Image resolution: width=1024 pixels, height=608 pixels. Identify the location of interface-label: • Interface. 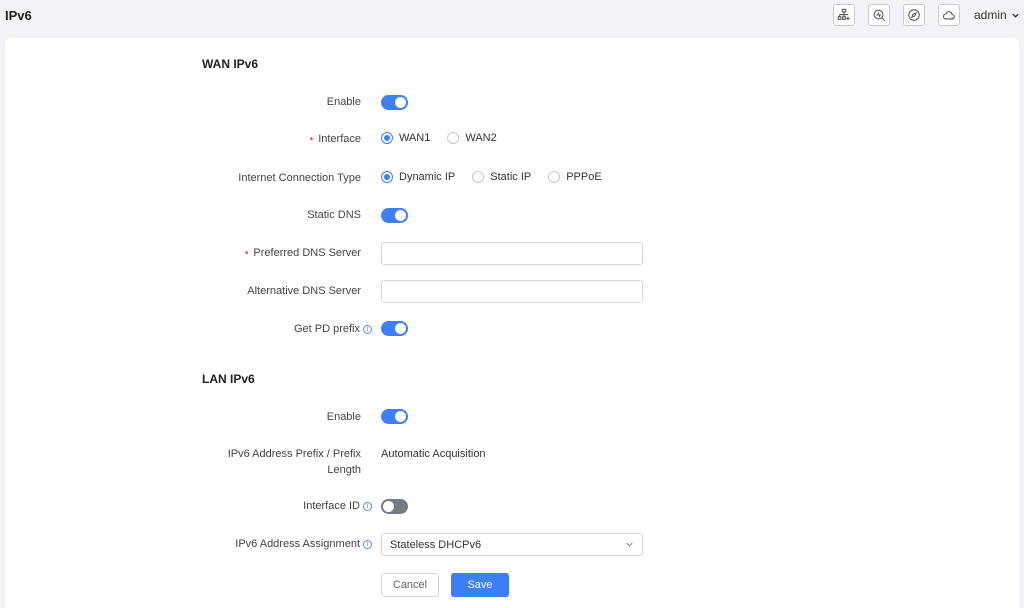
(335, 139).